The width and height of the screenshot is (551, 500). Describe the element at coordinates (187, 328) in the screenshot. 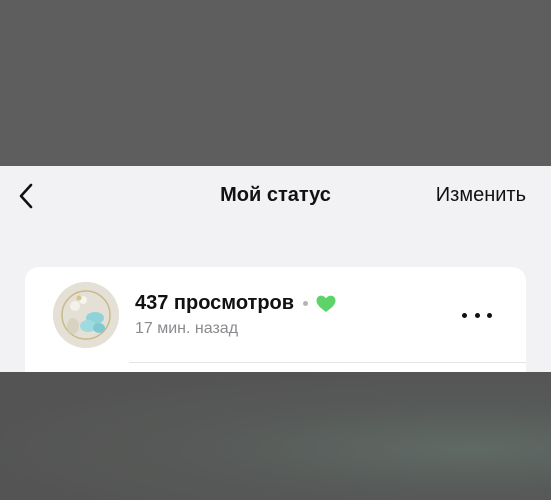

I see `posted-time: 17 мин. назад` at that location.